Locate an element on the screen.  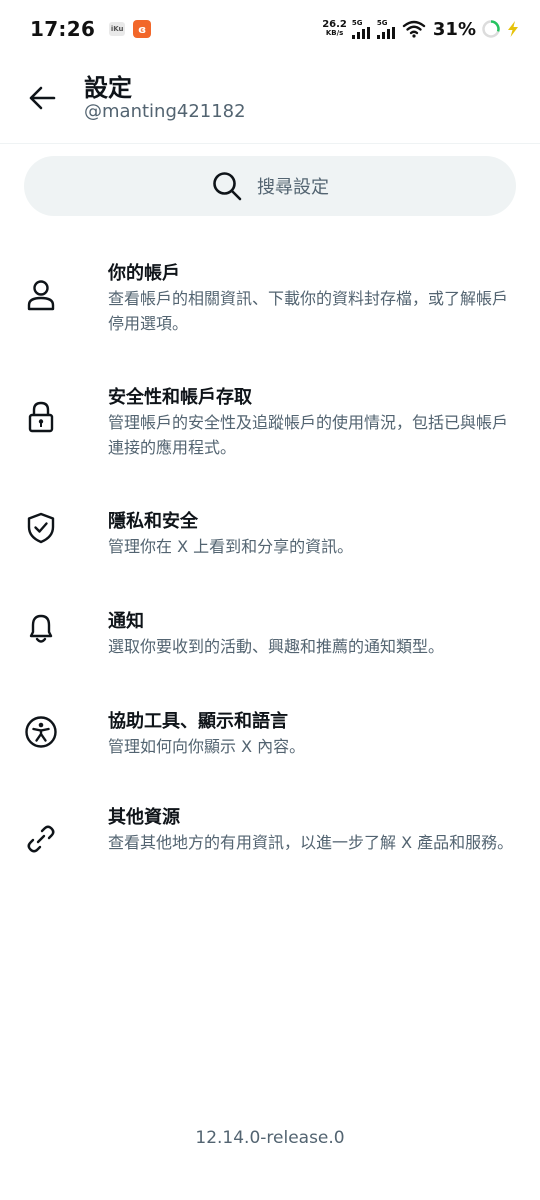
accessibility-icon is located at coordinates (41, 732).